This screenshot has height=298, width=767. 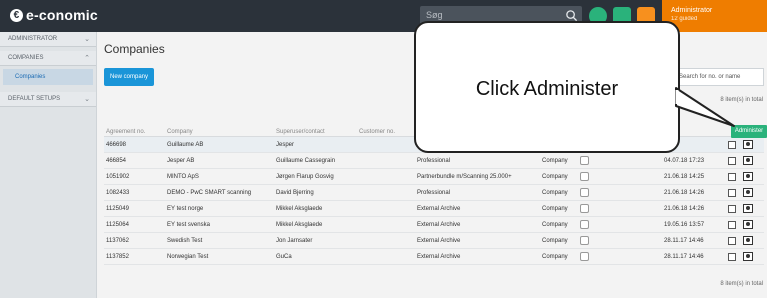 What do you see at coordinates (48, 58) in the screenshot?
I see `sidebar-section-companies: COMPANIES ⌃` at bounding box center [48, 58].